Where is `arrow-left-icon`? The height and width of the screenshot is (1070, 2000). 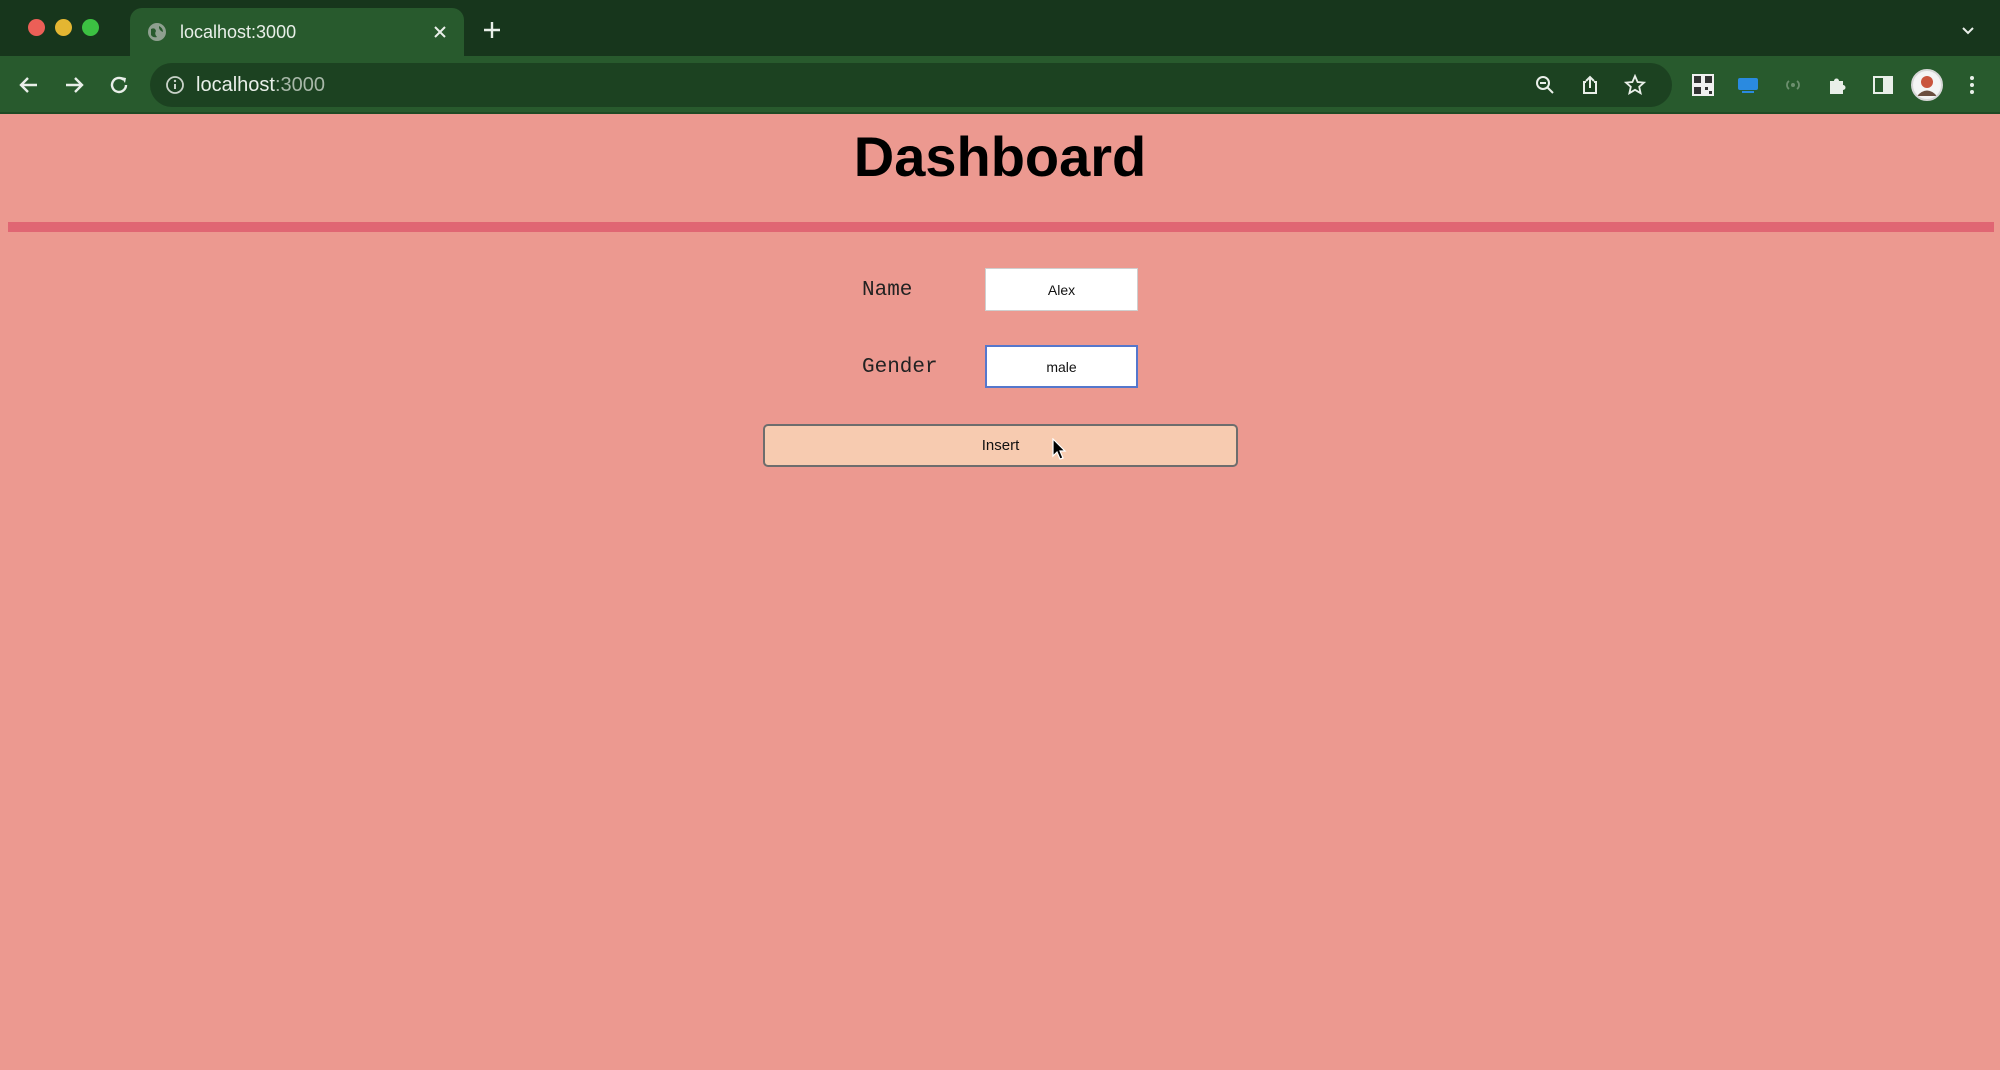
arrow-left-icon is located at coordinates (29, 85).